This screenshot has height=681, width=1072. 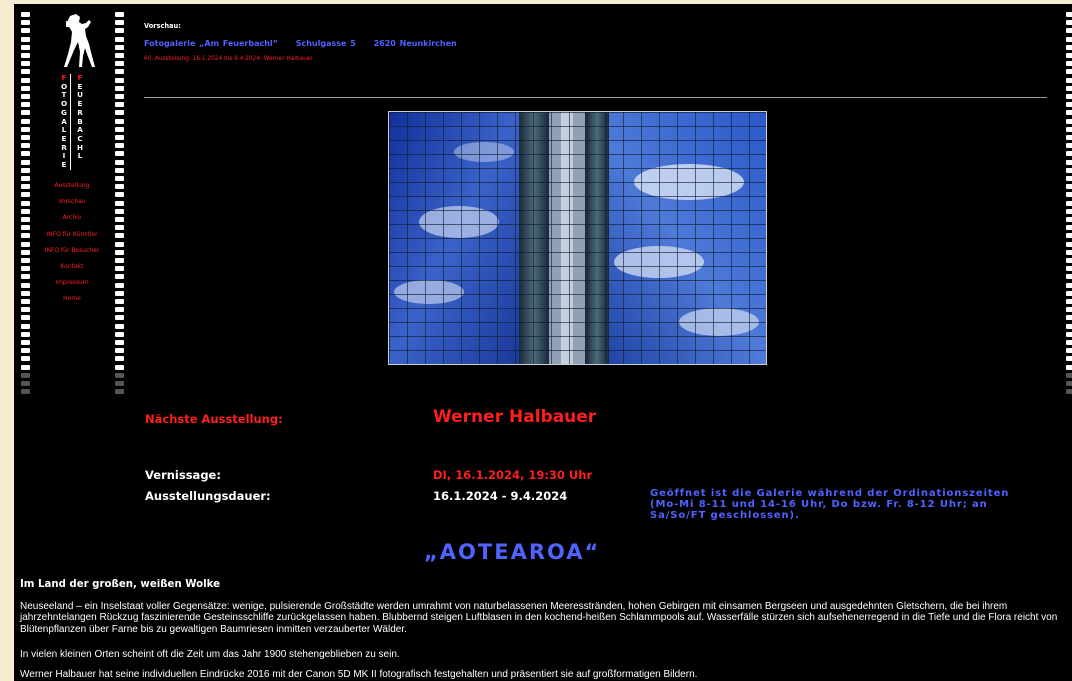 I want to click on logo-divider, so click(x=70, y=122).